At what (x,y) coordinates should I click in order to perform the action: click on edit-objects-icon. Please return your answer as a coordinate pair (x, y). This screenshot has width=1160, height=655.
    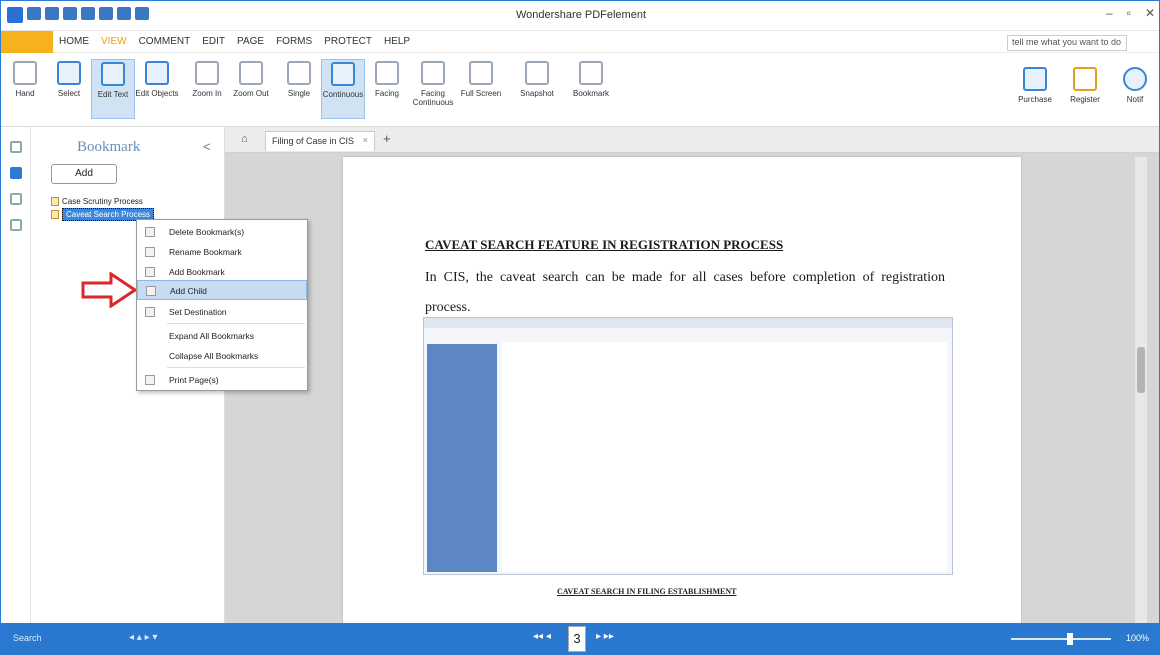
    Looking at the image, I should click on (157, 73).